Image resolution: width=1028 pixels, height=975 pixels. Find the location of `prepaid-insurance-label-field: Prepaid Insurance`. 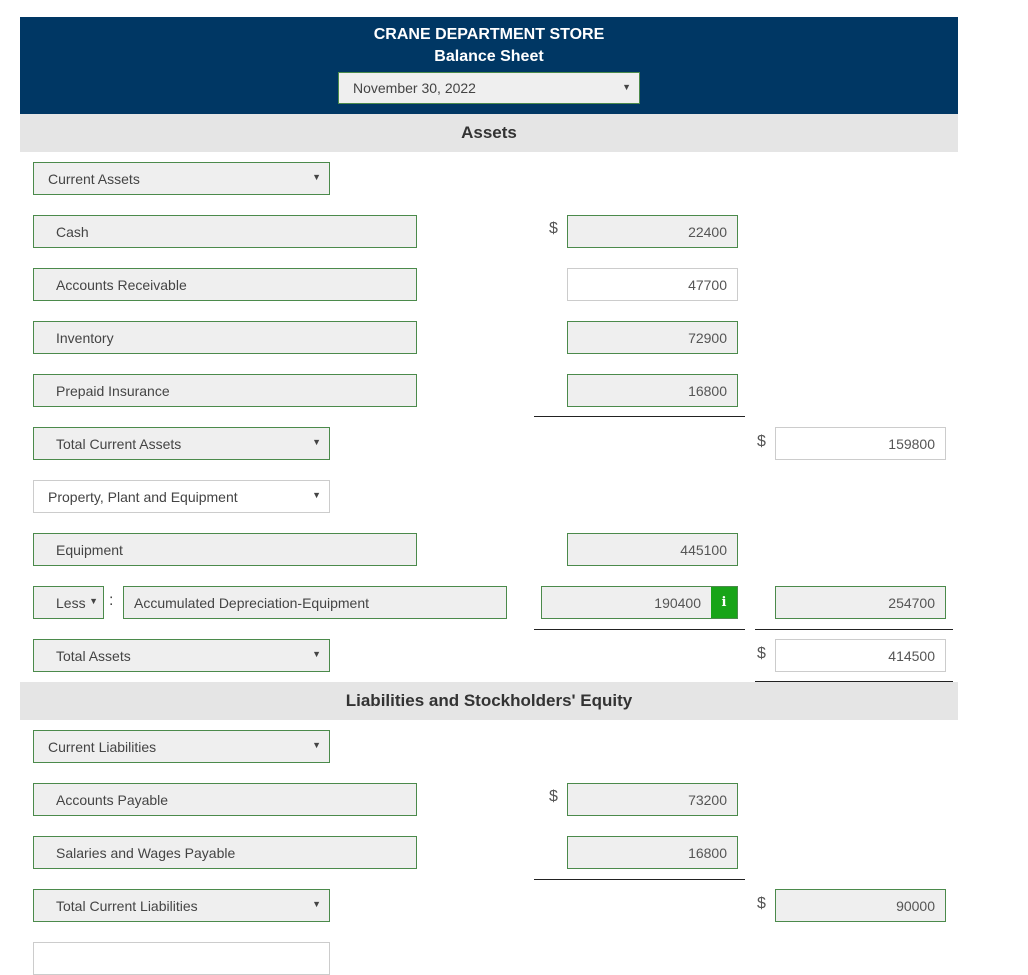

prepaid-insurance-label-field: Prepaid Insurance is located at coordinates (225, 390).